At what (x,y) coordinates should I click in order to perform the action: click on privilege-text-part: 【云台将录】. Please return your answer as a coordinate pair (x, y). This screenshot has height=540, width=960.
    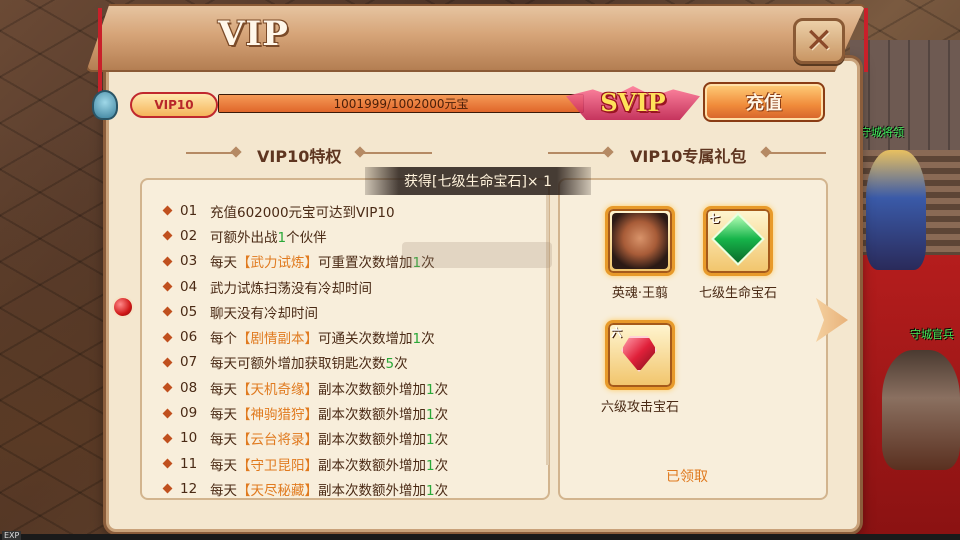
    Looking at the image, I should click on (277, 440).